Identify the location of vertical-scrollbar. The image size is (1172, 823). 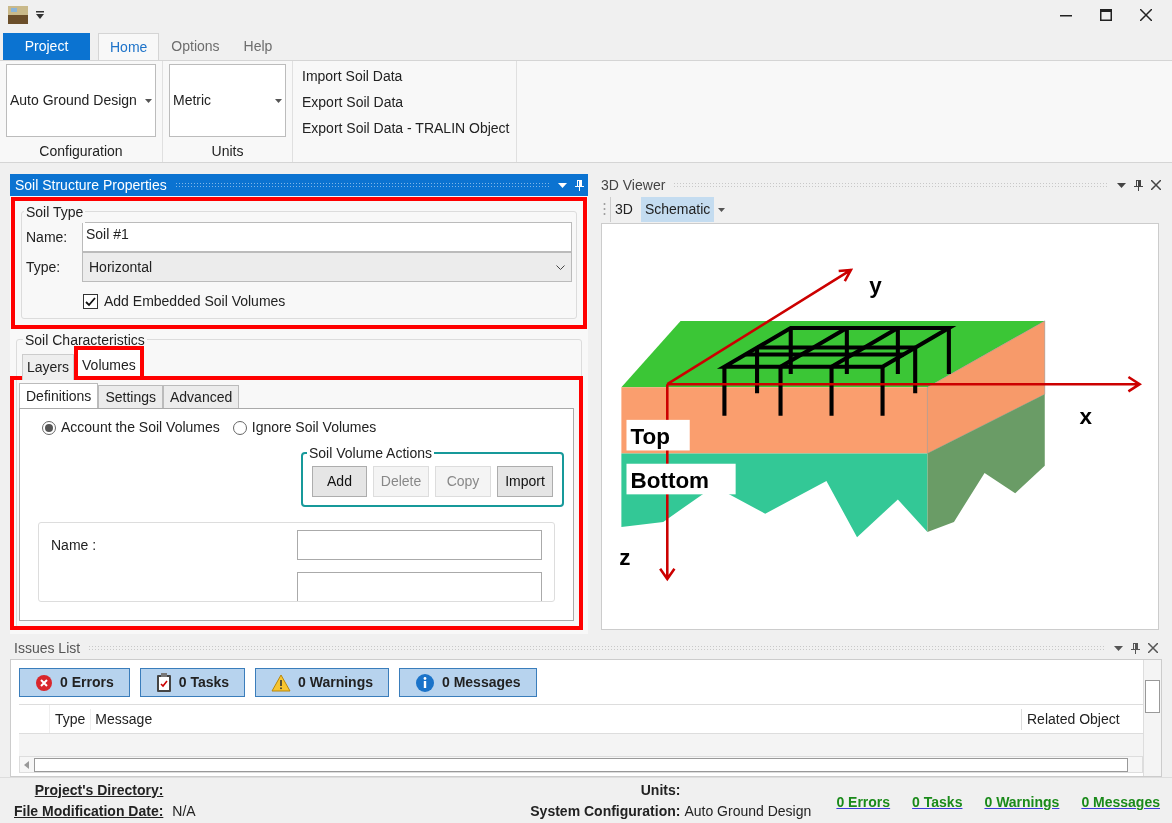
(1152, 718).